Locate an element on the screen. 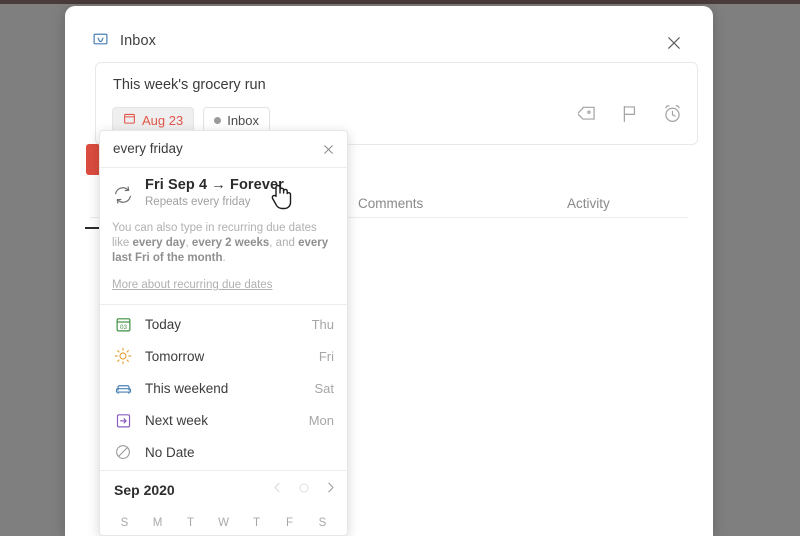  breadcrumb: Inbox is located at coordinates (124, 41).